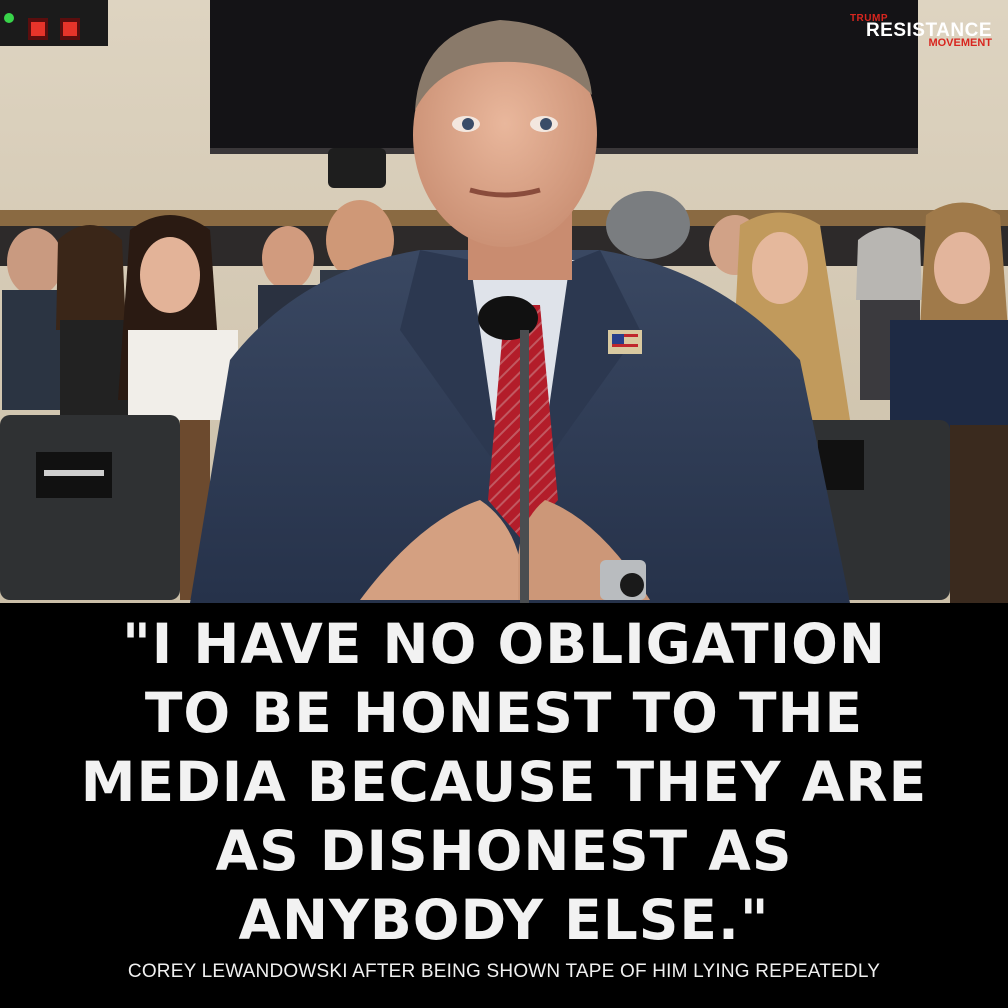 This screenshot has height=1008, width=1008. I want to click on quote-line: "I HAVE NO OBLIGATION, so click(504, 644).